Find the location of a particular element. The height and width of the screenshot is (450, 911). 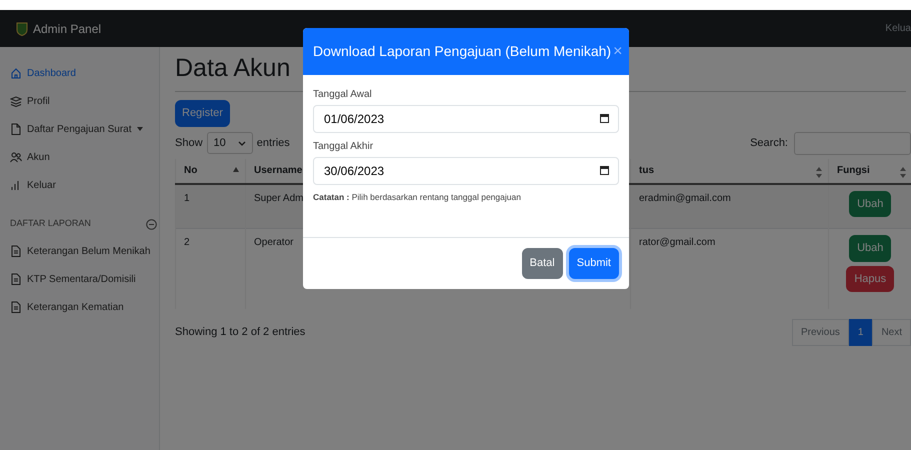

field-label: Tanggal Akhir is located at coordinates (343, 147).